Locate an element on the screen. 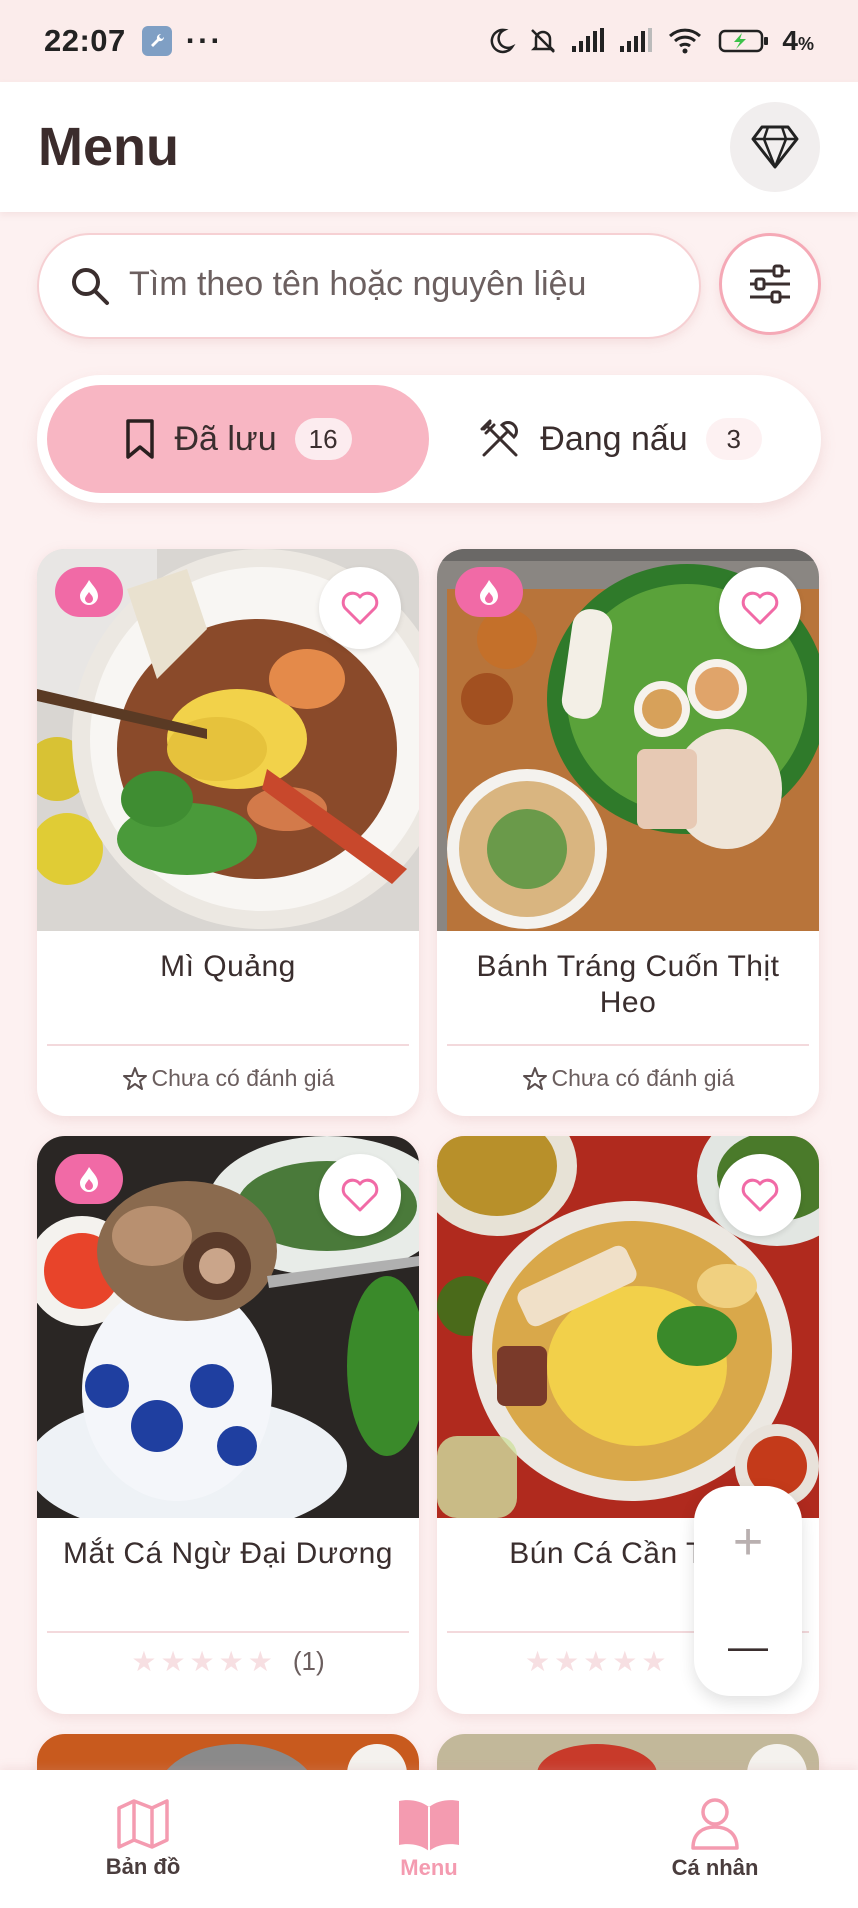  status-time: 22:07 is located at coordinates (85, 40).